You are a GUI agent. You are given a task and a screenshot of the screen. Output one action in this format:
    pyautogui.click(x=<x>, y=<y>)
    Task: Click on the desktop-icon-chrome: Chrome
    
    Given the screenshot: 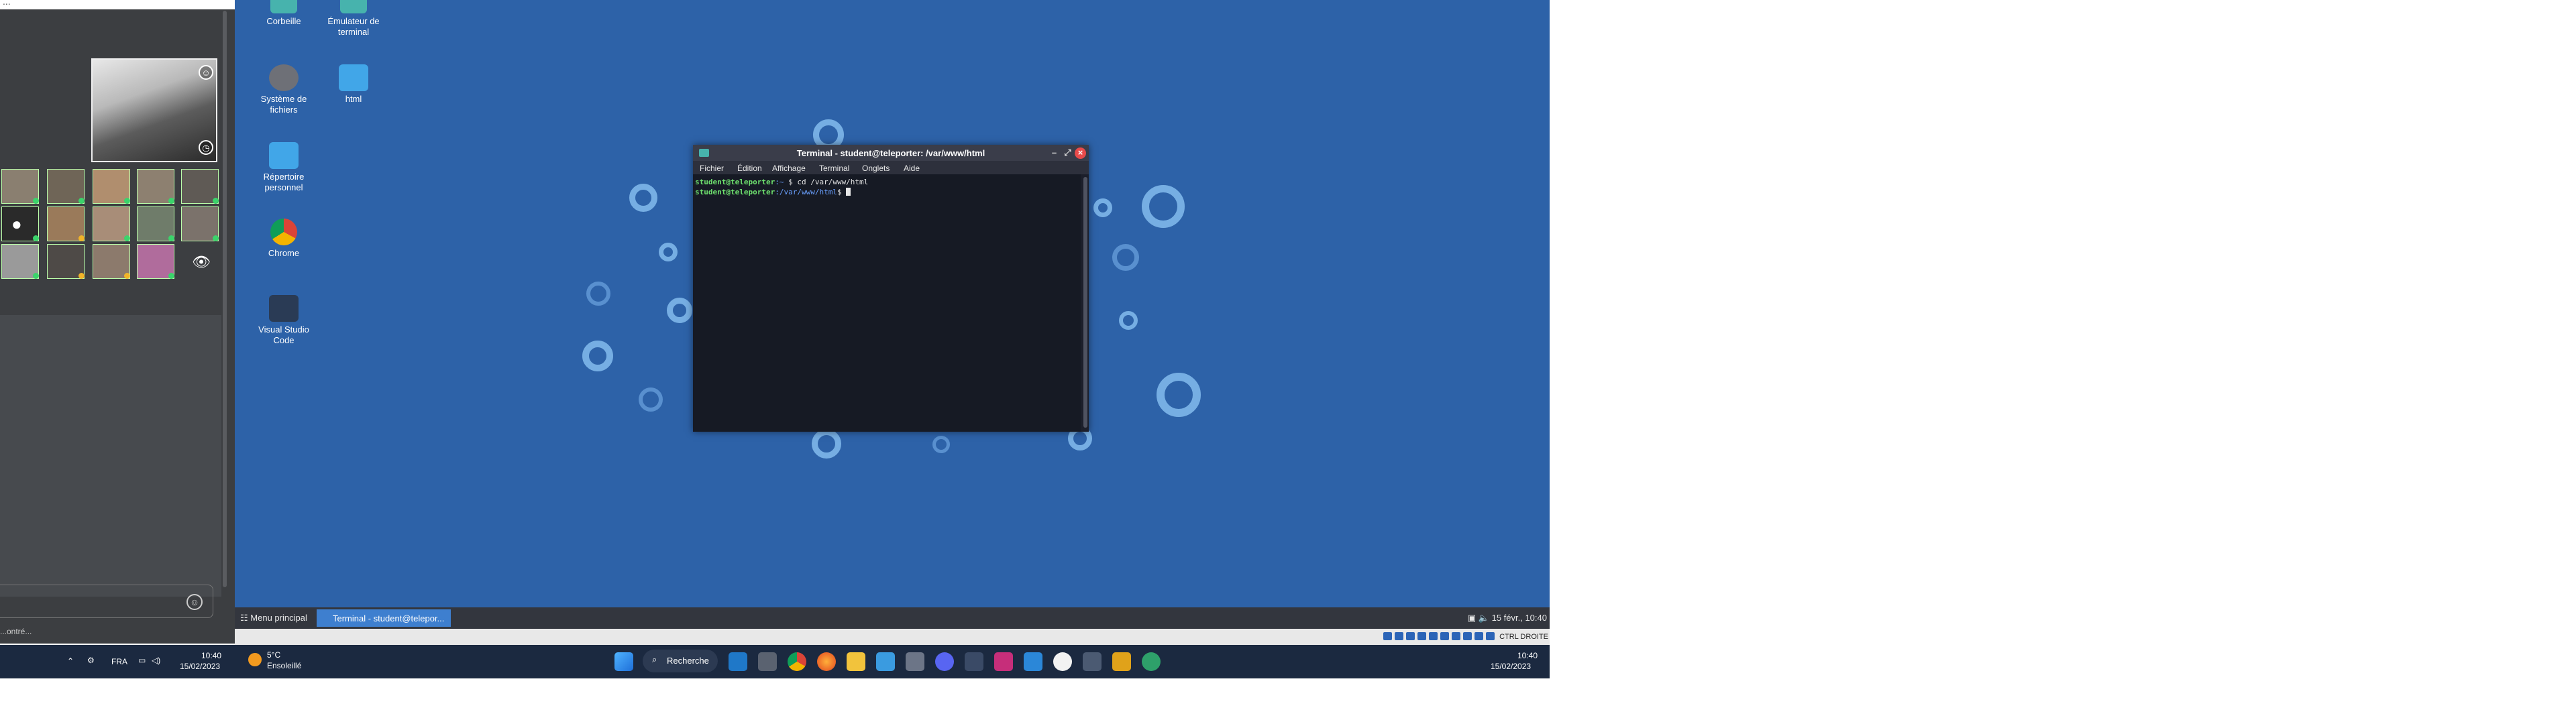 What is the action you would take?
    pyautogui.click(x=284, y=239)
    